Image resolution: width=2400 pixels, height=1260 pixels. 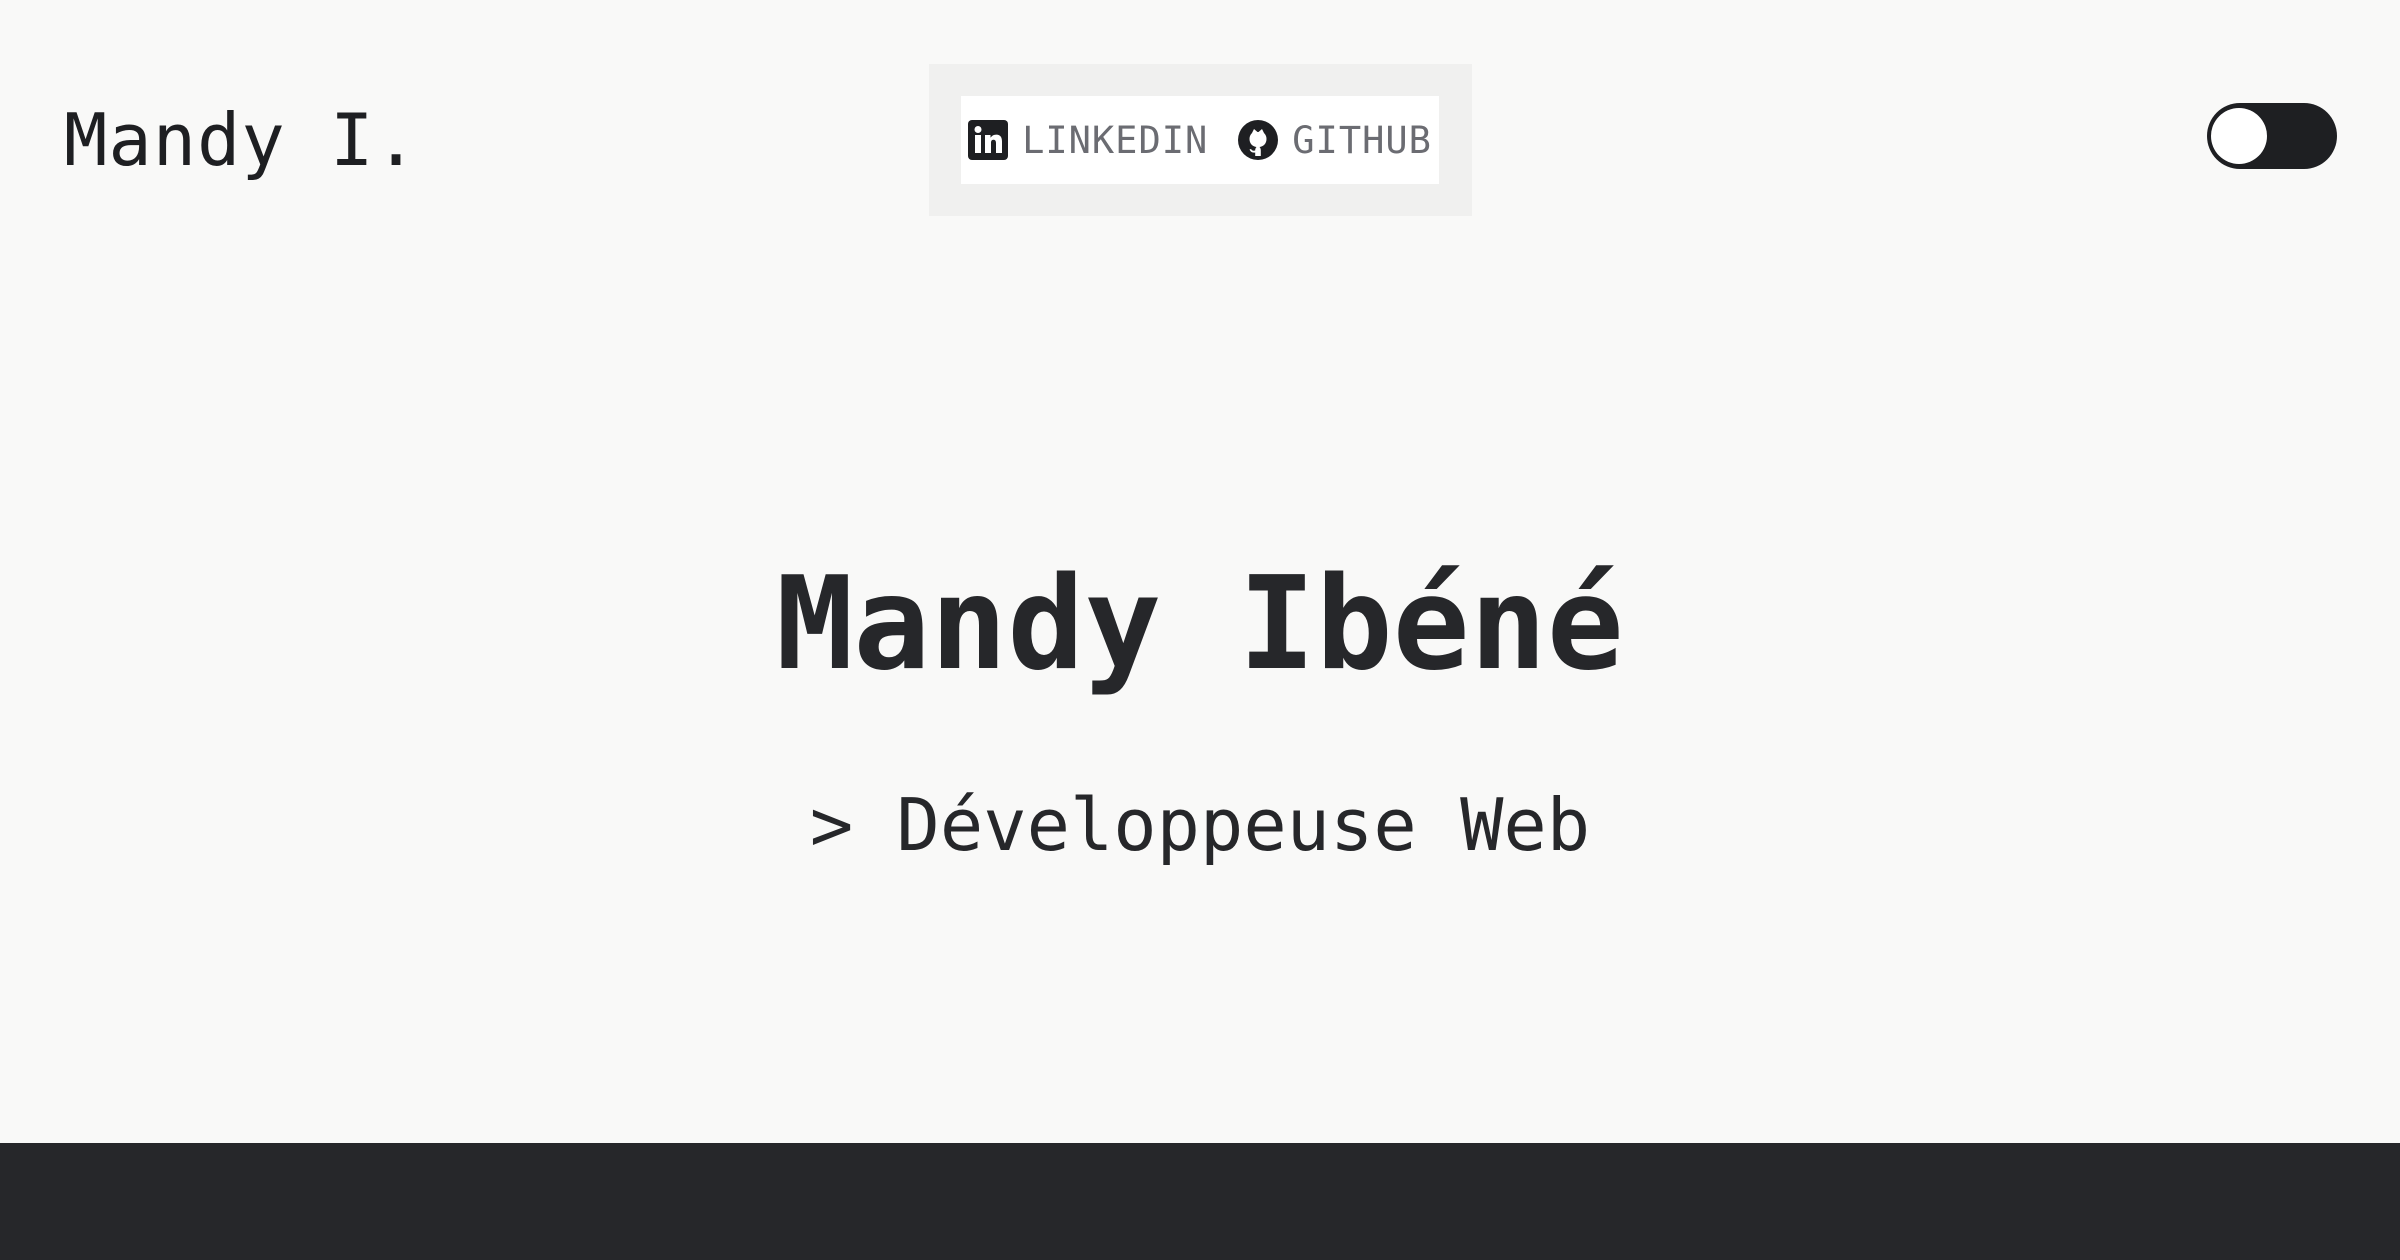 I want to click on github-icon, so click(x=1258, y=140).